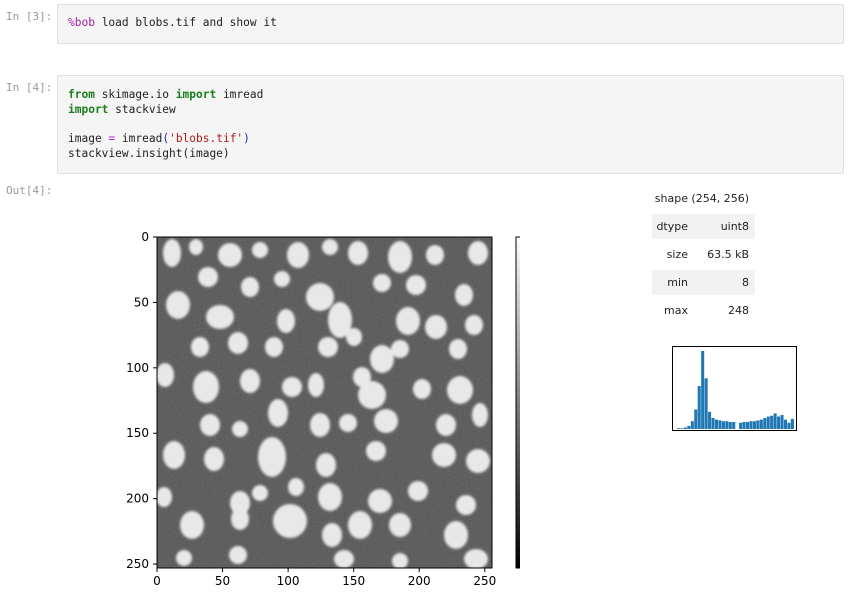 The image size is (851, 594). I want to click on stats-value: uint8, so click(734, 226).